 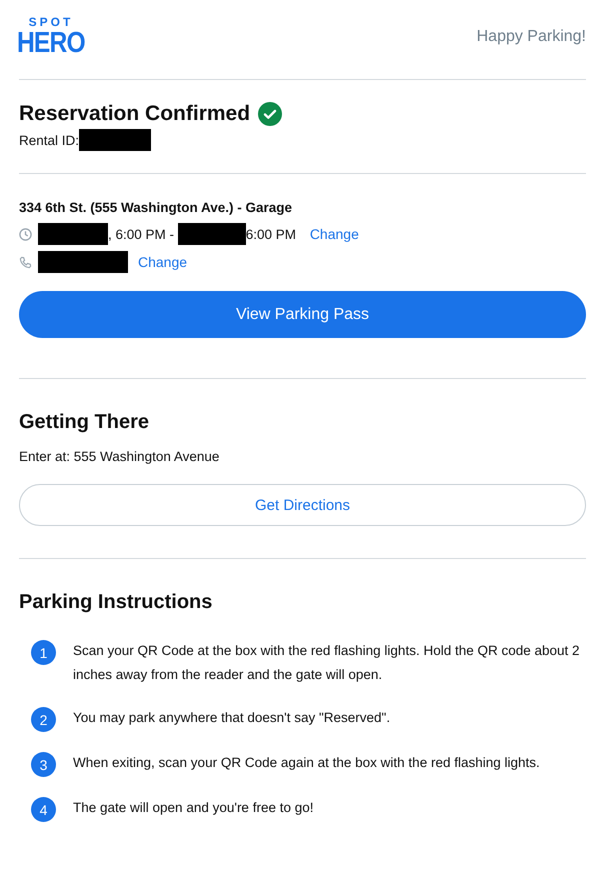 I want to click on logo: SPOT HERO, so click(x=51, y=36).